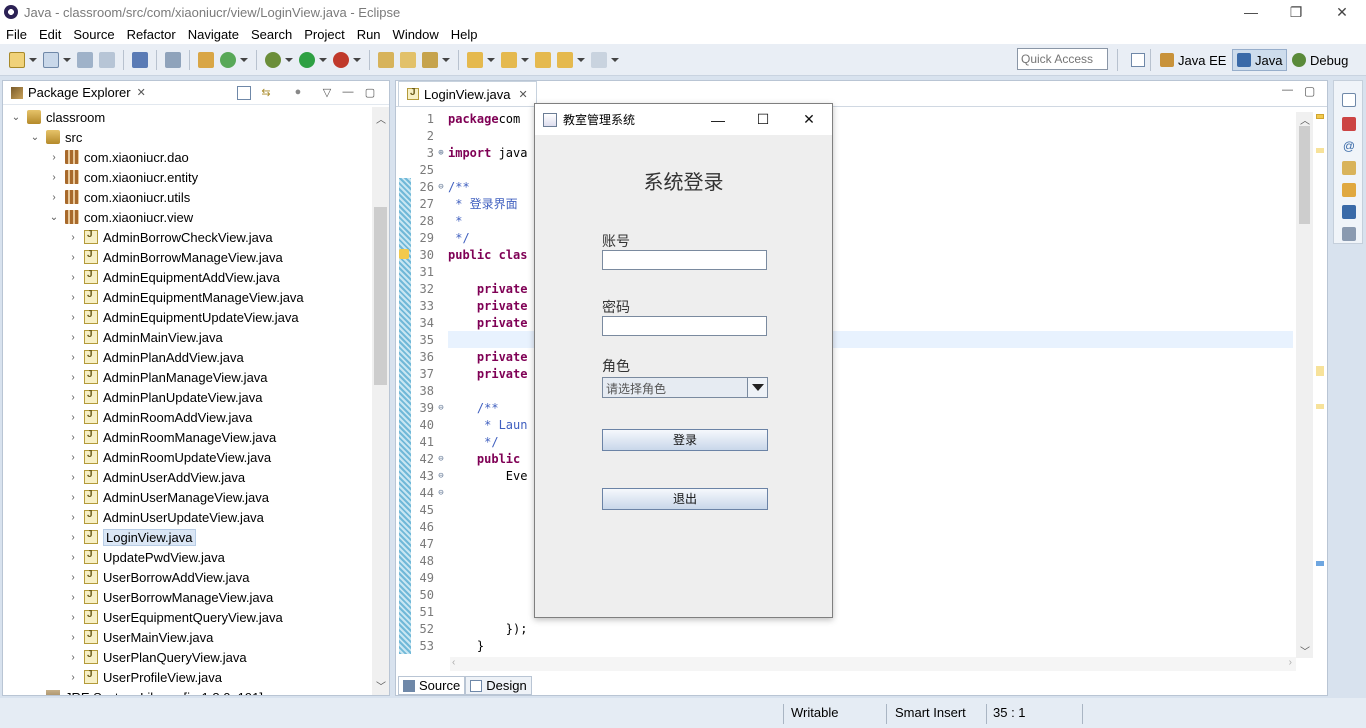 The image size is (1366, 728). I want to click on dialog-close-button: ✕, so click(809, 119).